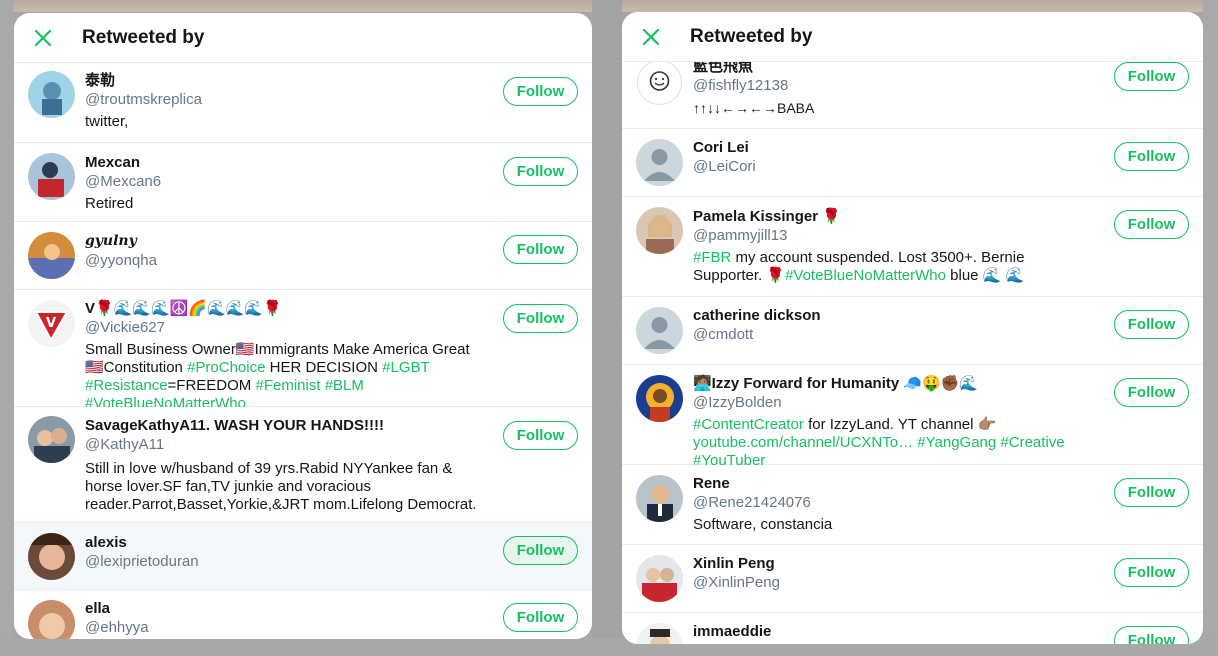 This screenshot has height=656, width=1218. What do you see at coordinates (126, 385) in the screenshot?
I see `hashtag-link: #Resistance` at bounding box center [126, 385].